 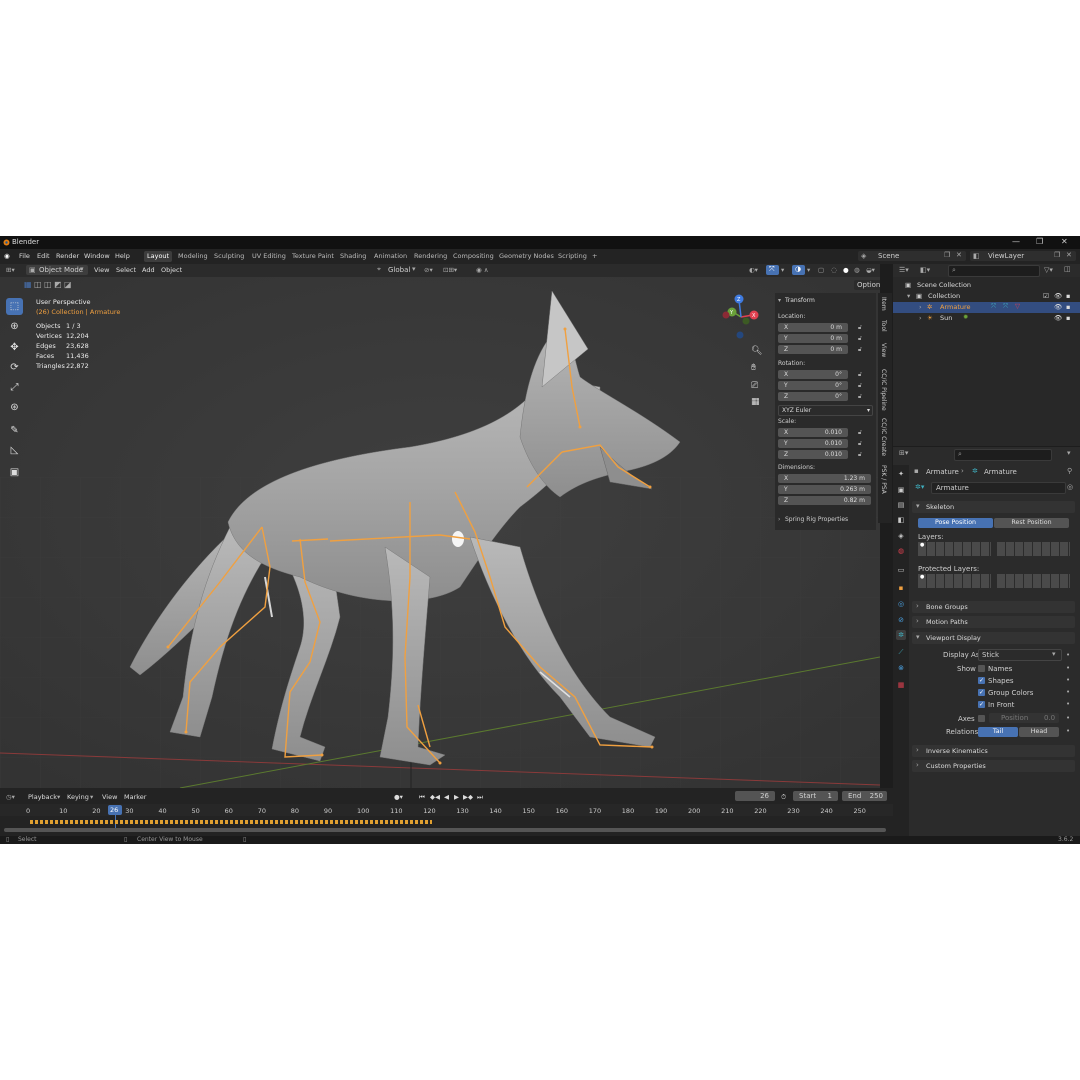 What do you see at coordinates (901, 570) in the screenshot?
I see `collection-tab-icon: ▭` at bounding box center [901, 570].